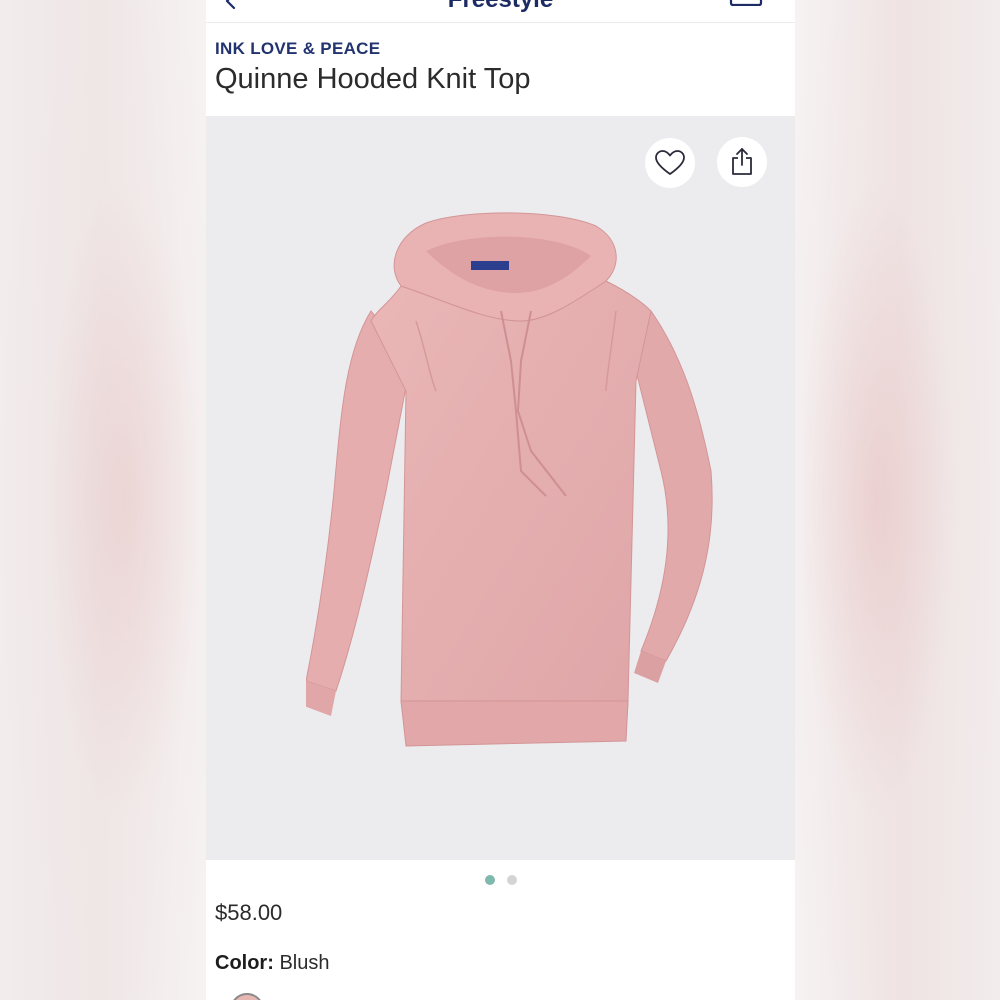  I want to click on product-price: $58.00, so click(249, 912).